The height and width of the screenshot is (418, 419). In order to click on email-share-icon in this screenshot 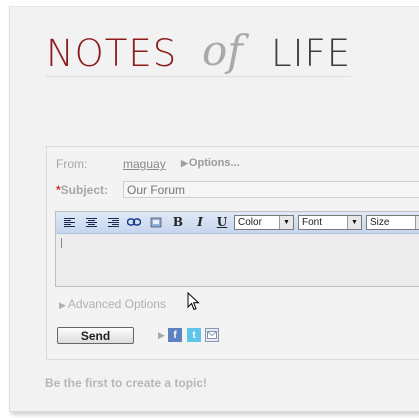, I will do `click(212, 335)`.